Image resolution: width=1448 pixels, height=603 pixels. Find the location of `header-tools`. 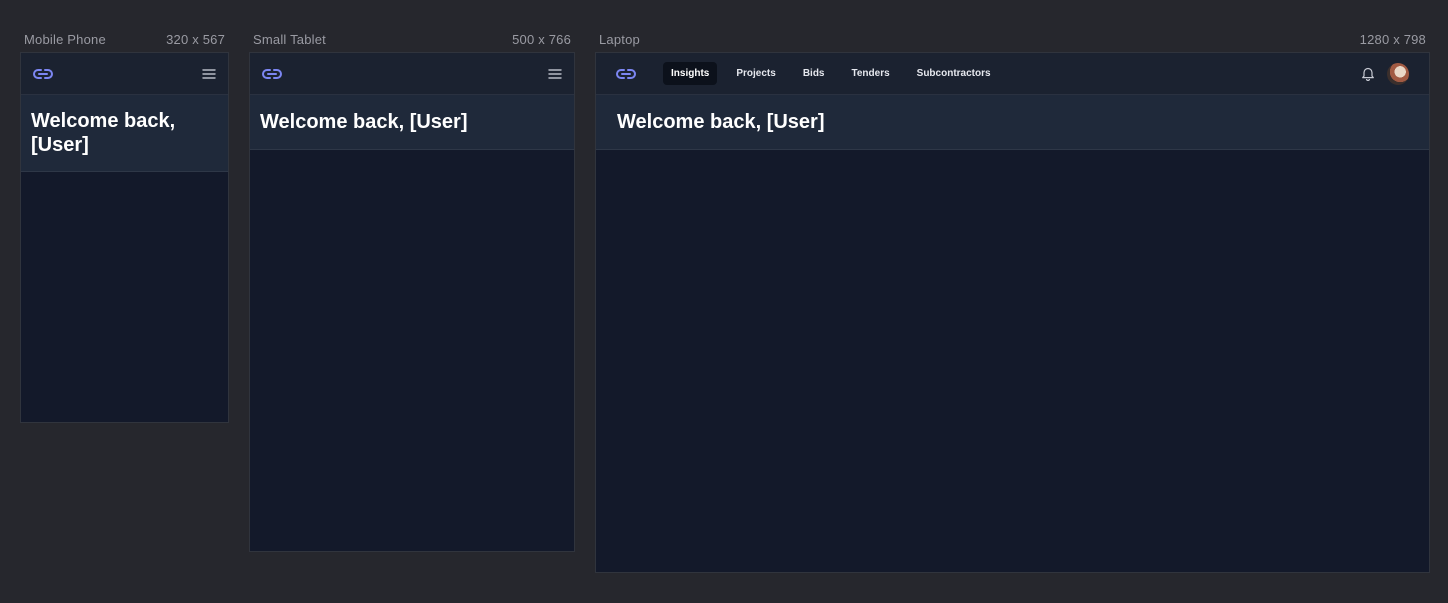

header-tools is located at coordinates (1385, 73).